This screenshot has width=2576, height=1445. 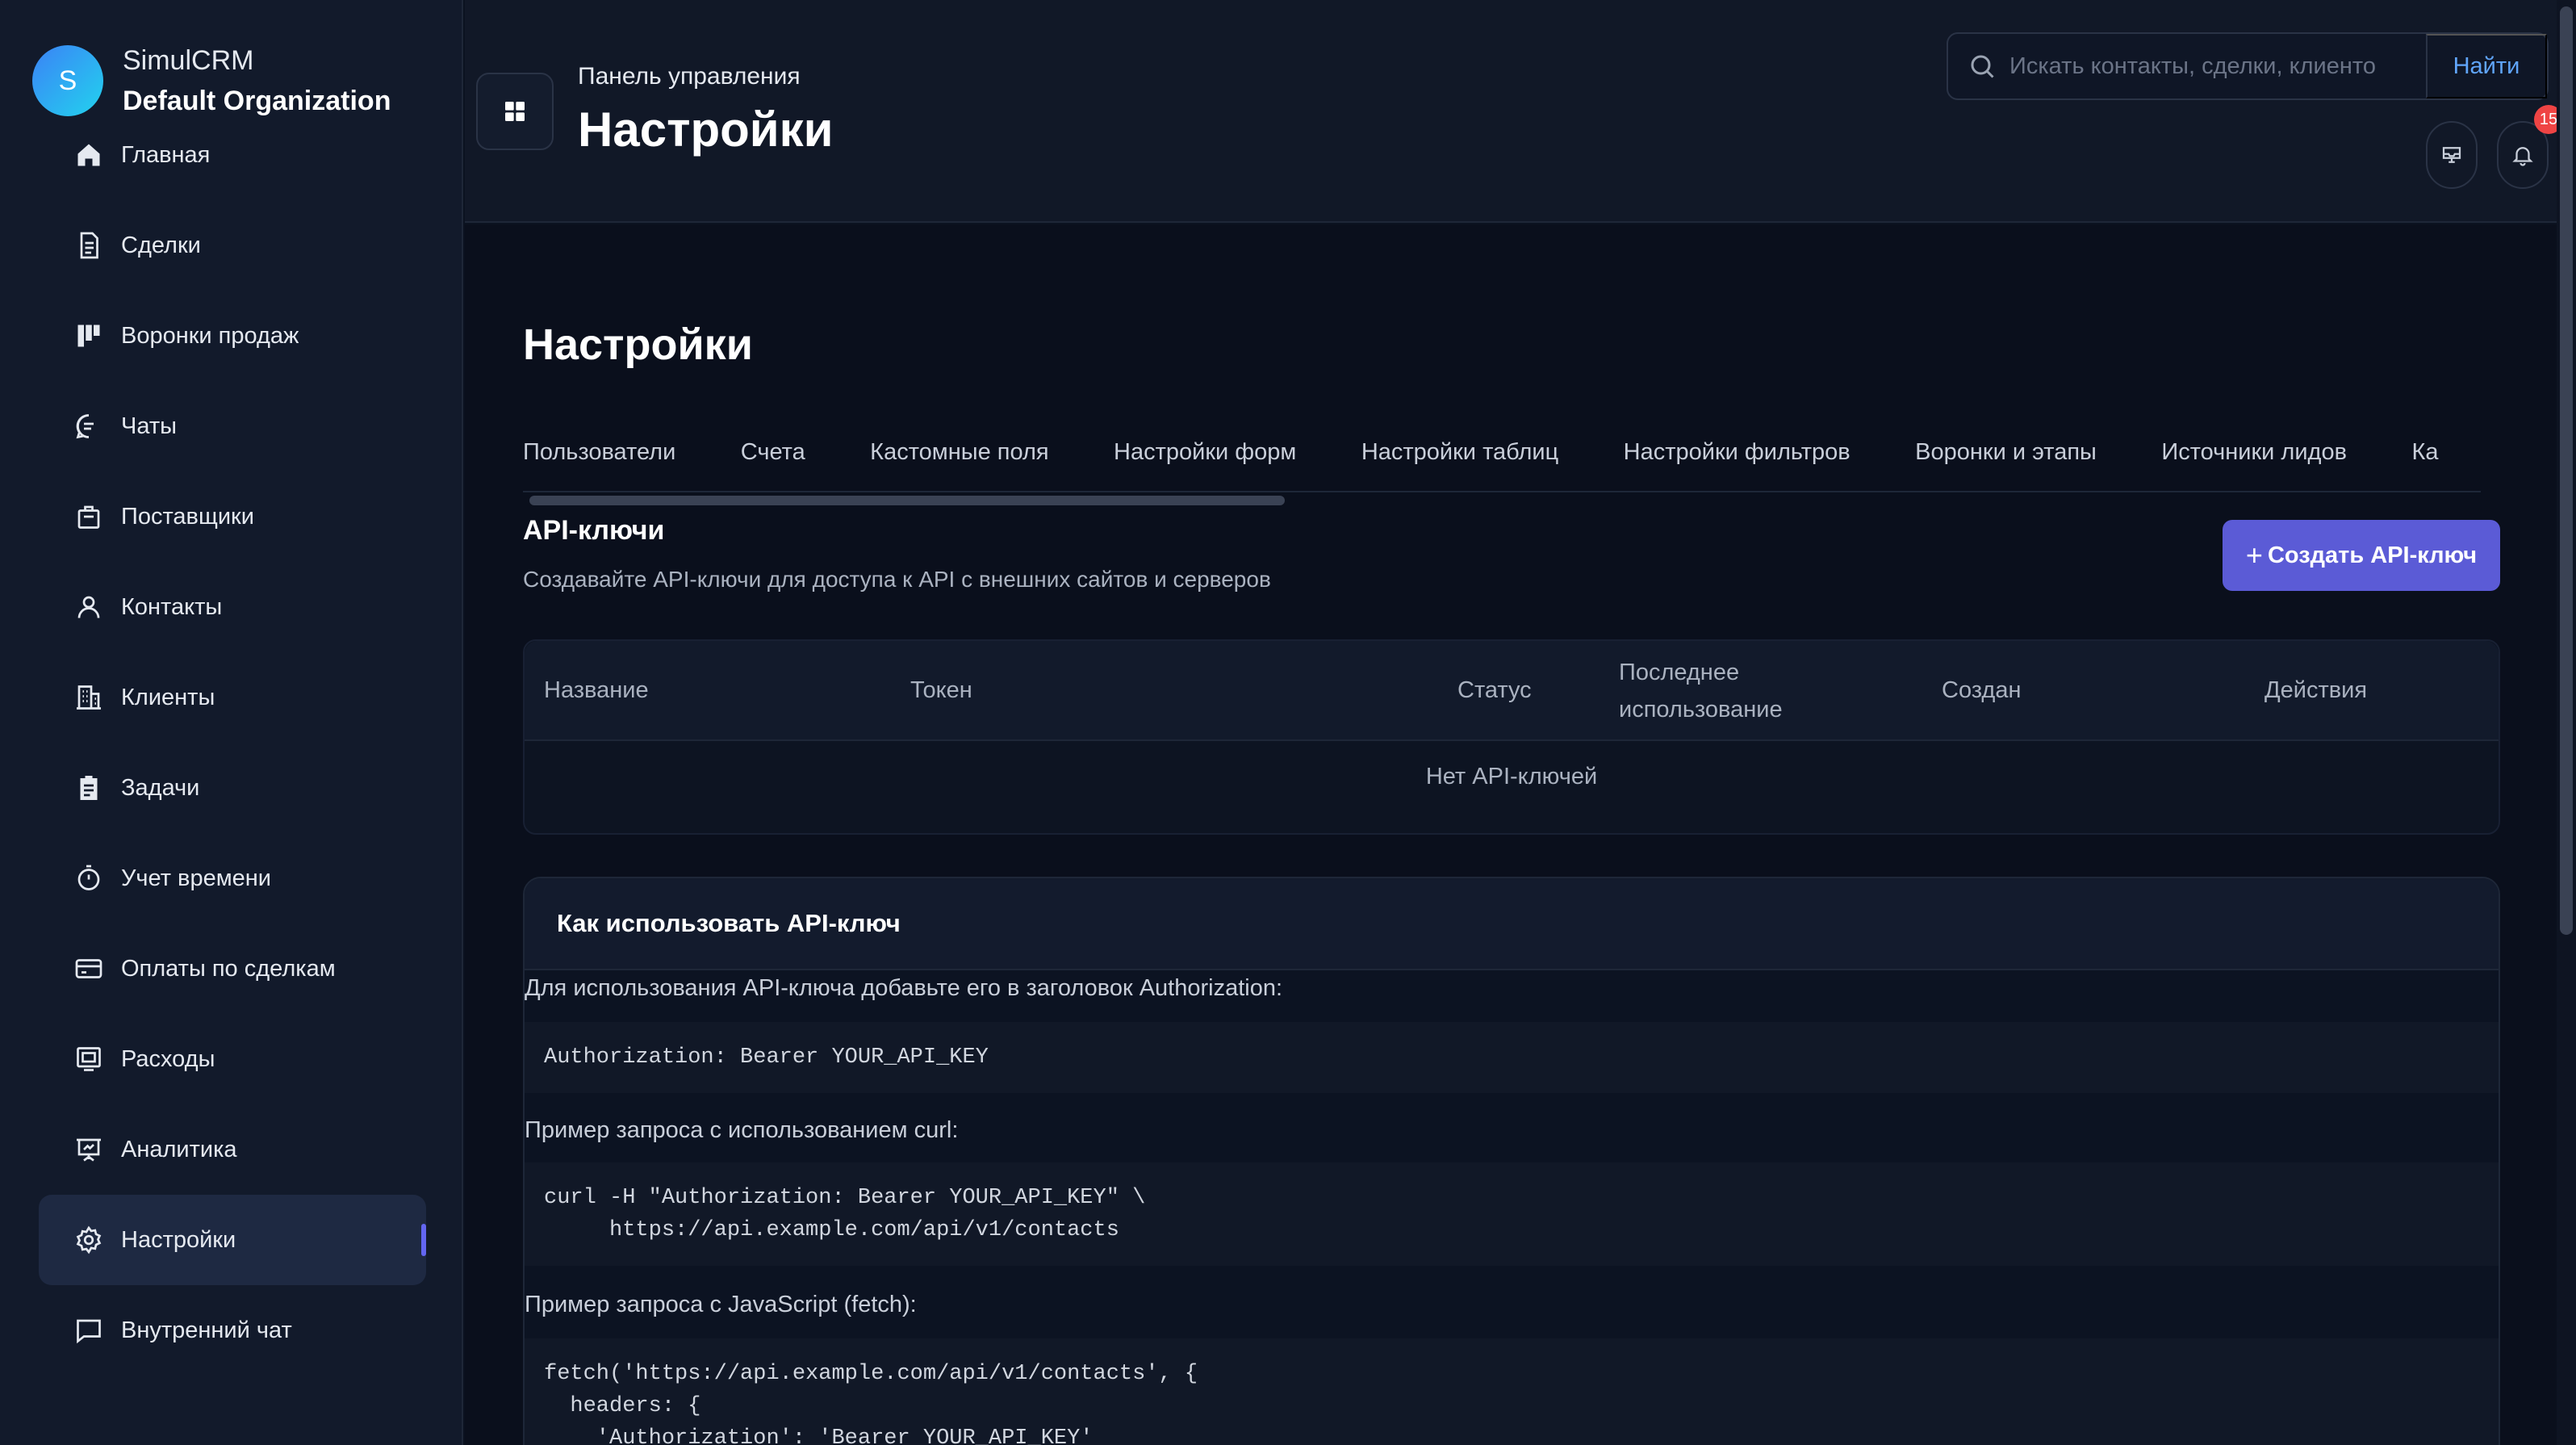 I want to click on header-title: Настройки, so click(x=706, y=130).